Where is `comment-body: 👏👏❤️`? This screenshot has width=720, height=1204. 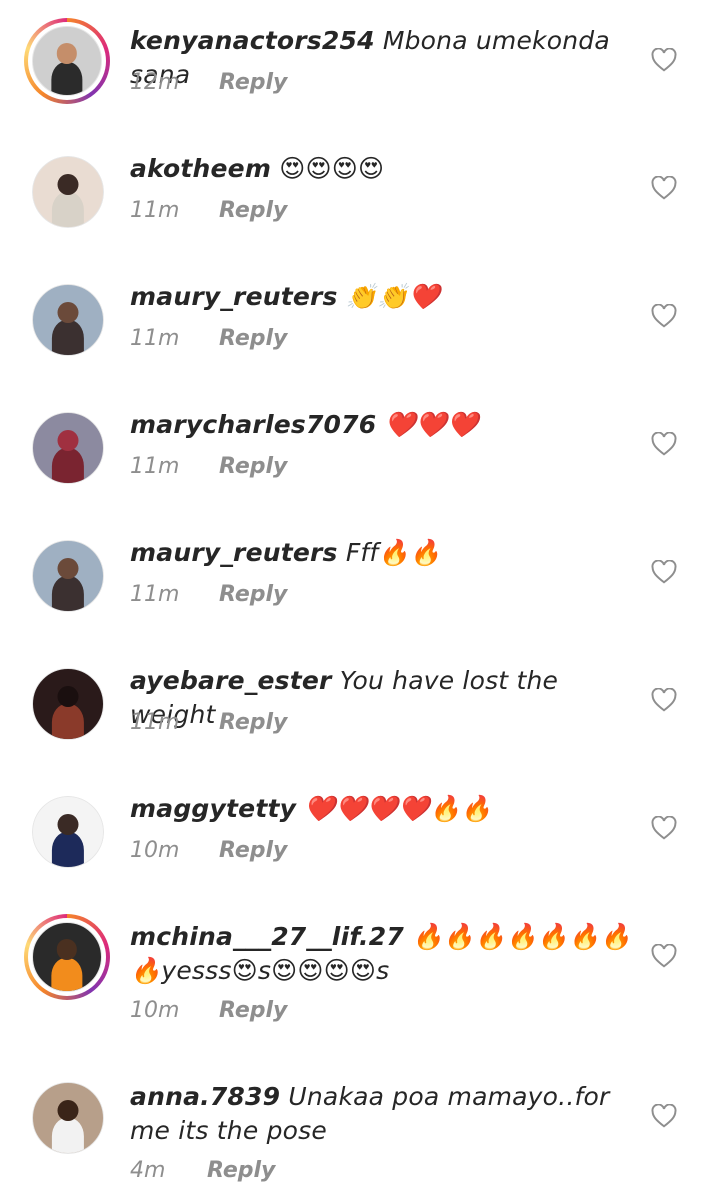
comment-body: 👏👏❤️ is located at coordinates (392, 296).